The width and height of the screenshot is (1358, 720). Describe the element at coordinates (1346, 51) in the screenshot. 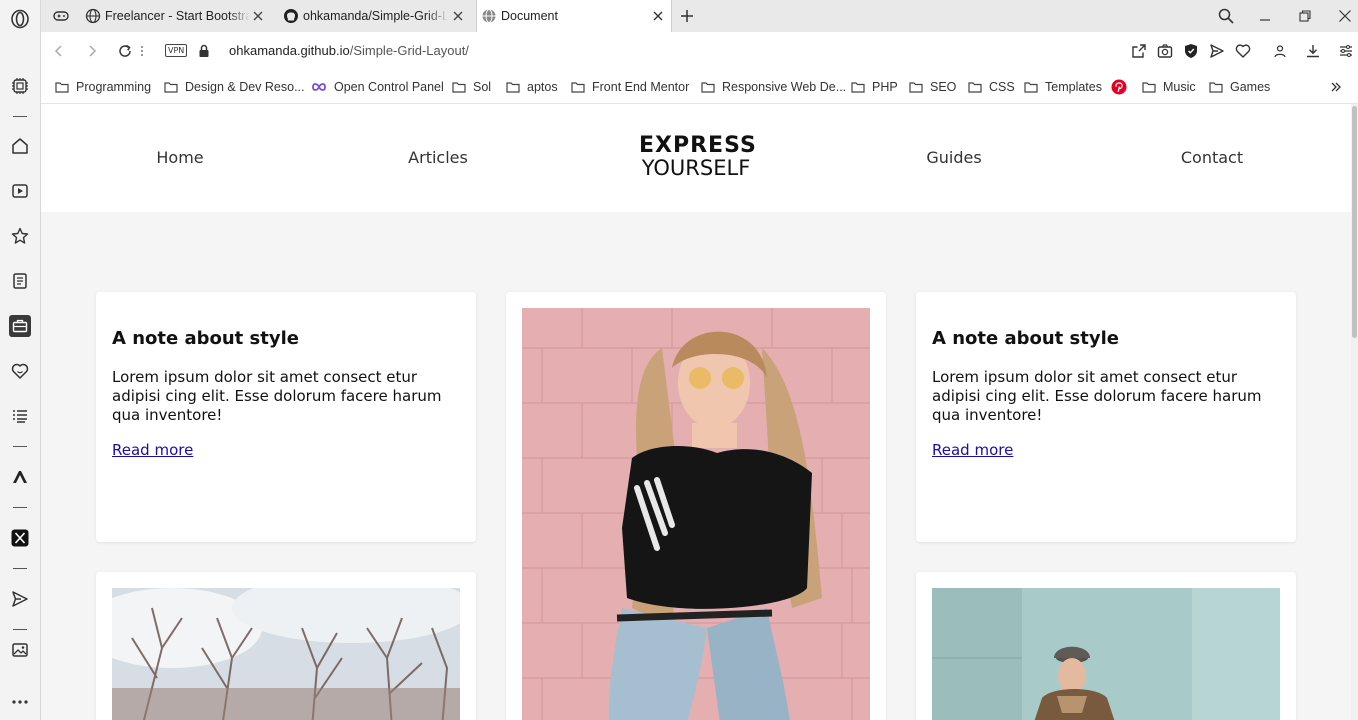

I see `easy-setup-icon` at that location.